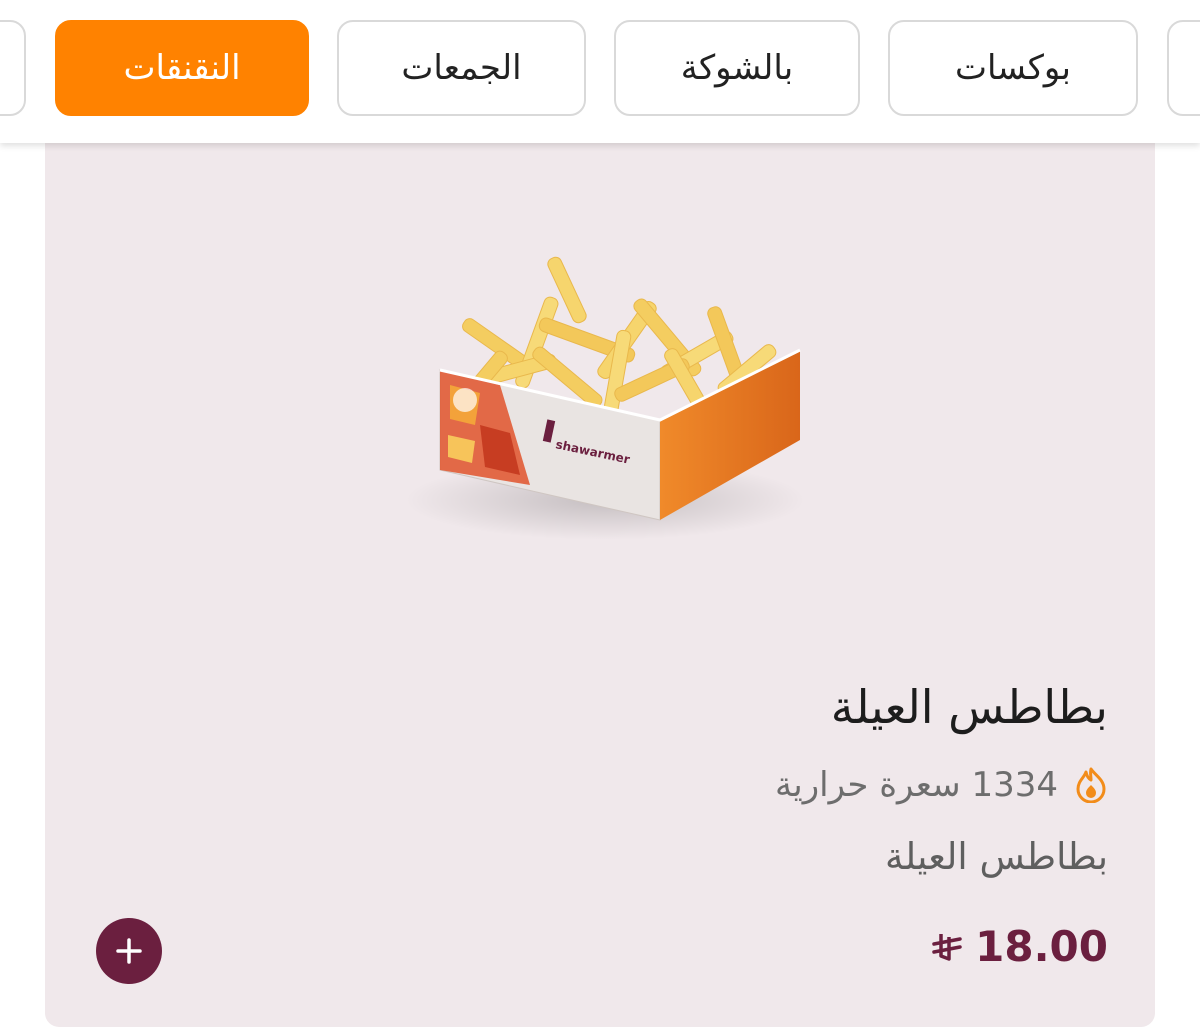 The image size is (1200, 1027). I want to click on tab-combos: الجمعات, so click(461, 68).